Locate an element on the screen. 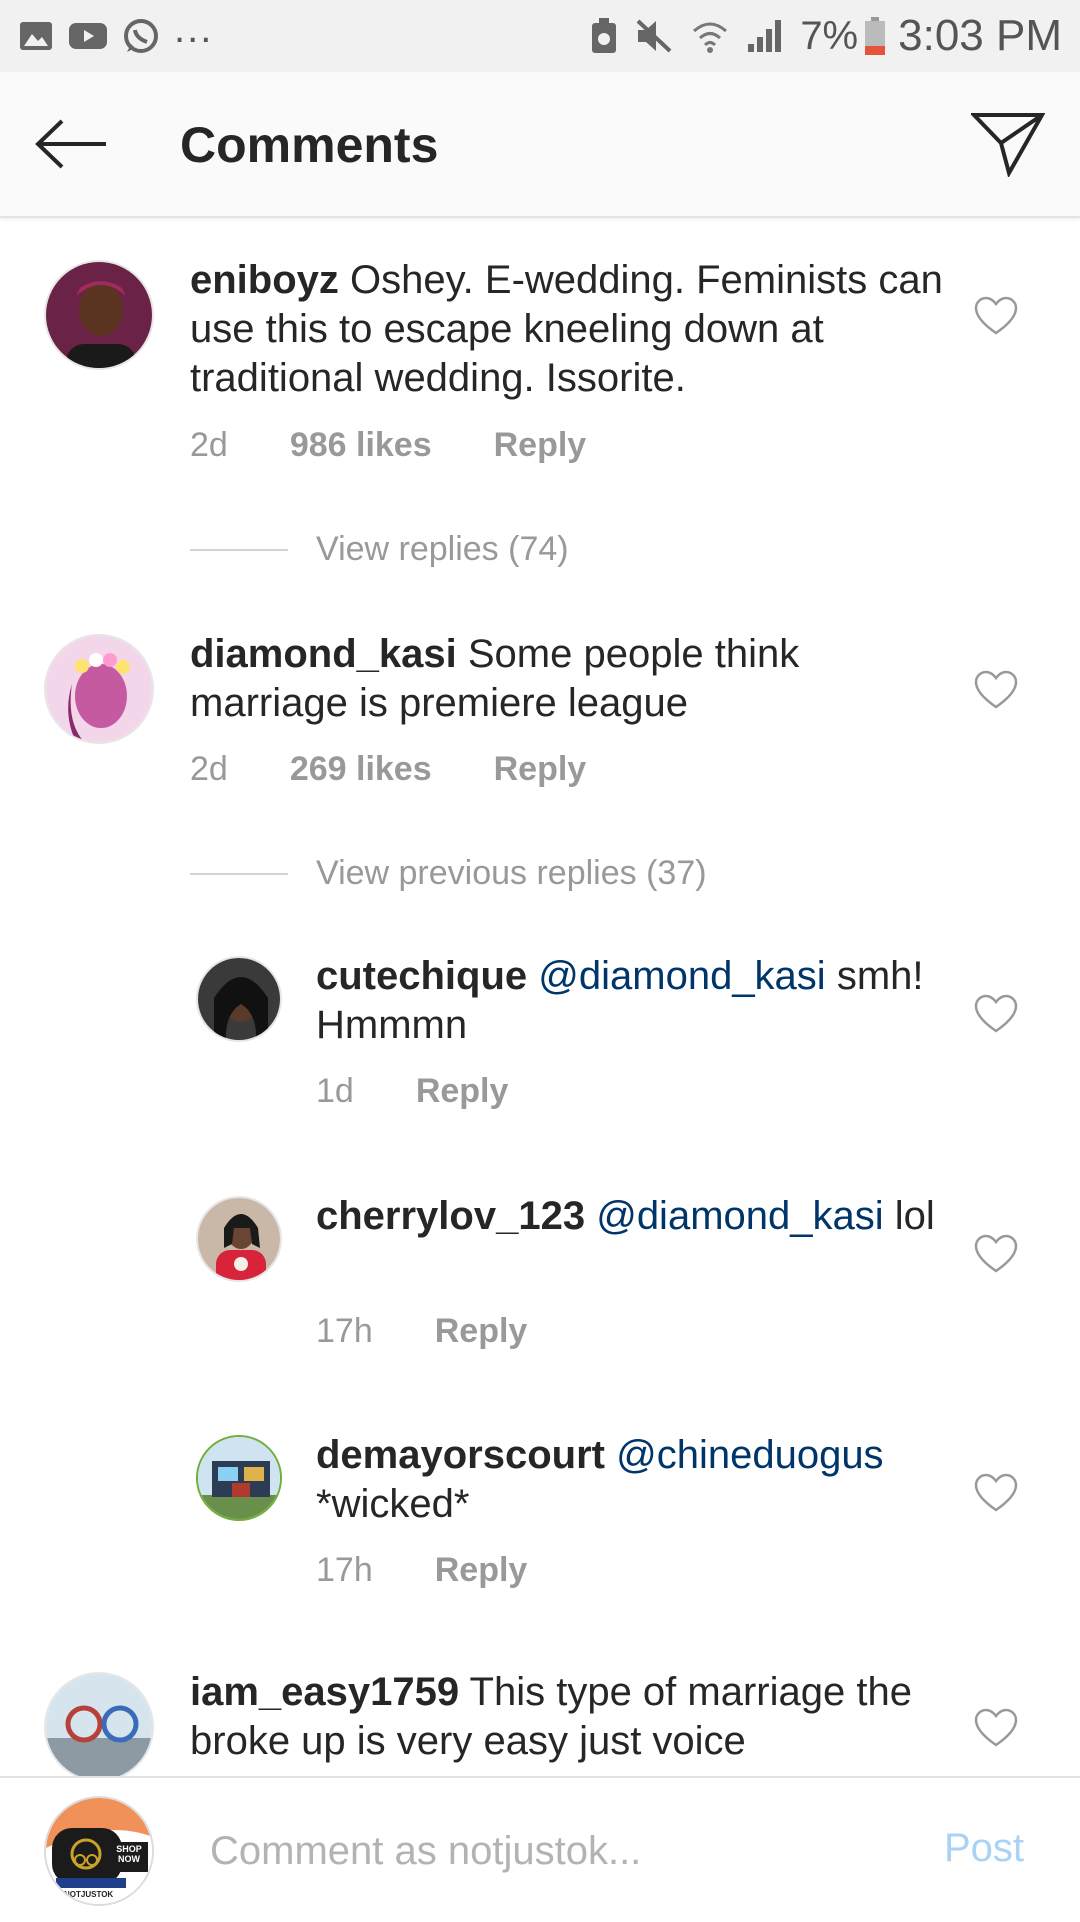 The height and width of the screenshot is (1922, 1080). battery-percent: 7% is located at coordinates (829, 35).